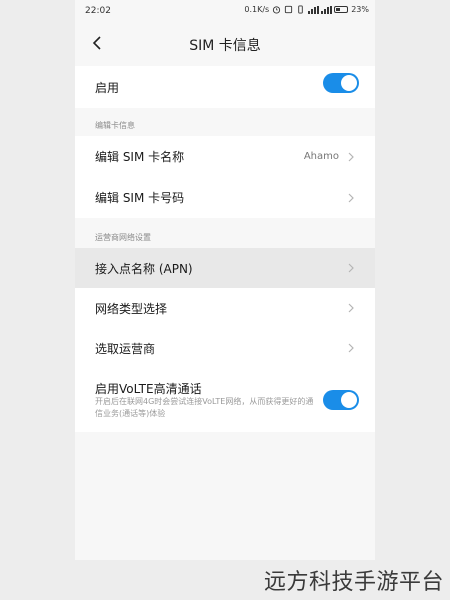  What do you see at coordinates (300, 9) in the screenshot?
I see `vibrate-icon` at bounding box center [300, 9].